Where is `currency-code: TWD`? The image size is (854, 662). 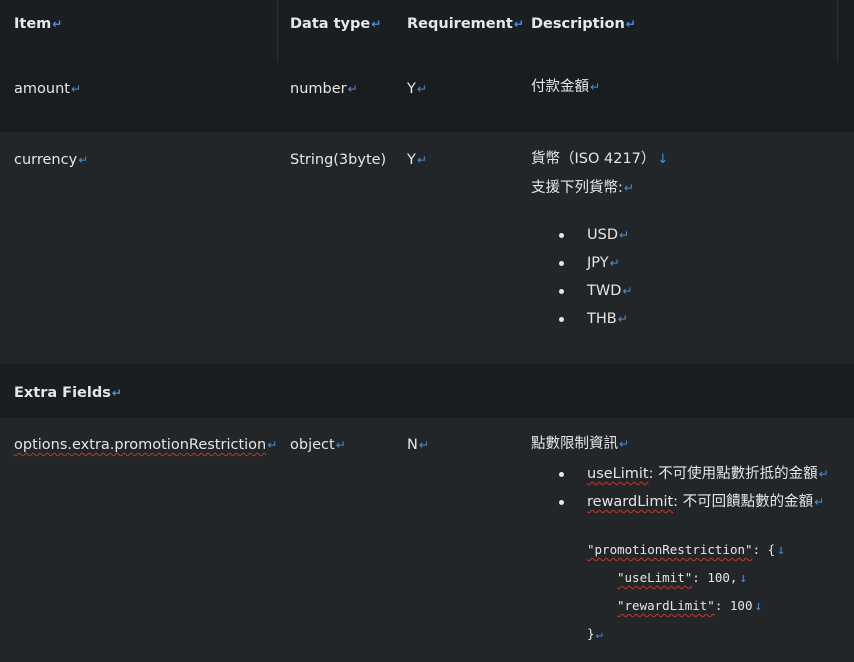 currency-code: TWD is located at coordinates (604, 291).